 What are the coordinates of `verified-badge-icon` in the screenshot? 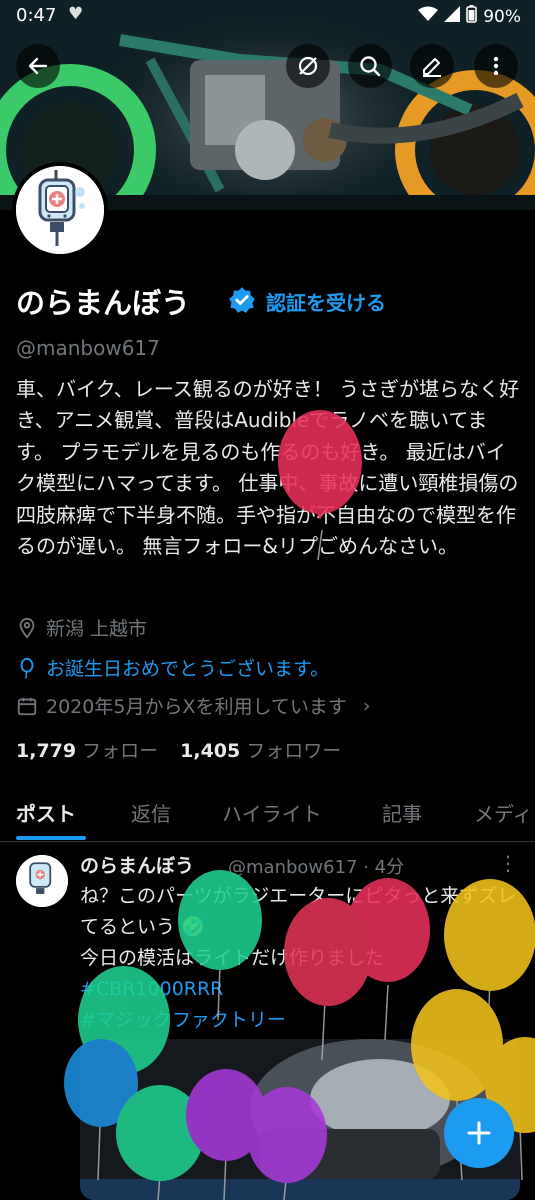 It's located at (242, 300).